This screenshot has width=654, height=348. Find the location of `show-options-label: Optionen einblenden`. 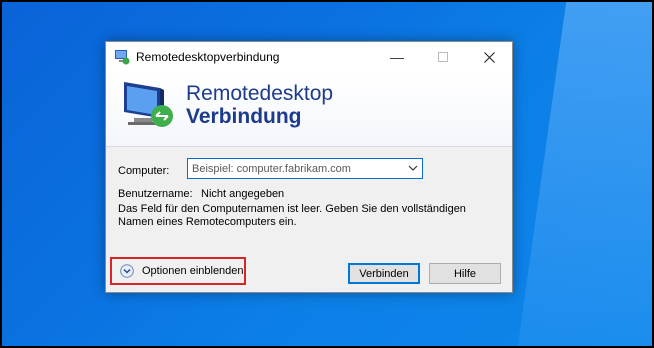

show-options-label: Optionen einblenden is located at coordinates (193, 271).